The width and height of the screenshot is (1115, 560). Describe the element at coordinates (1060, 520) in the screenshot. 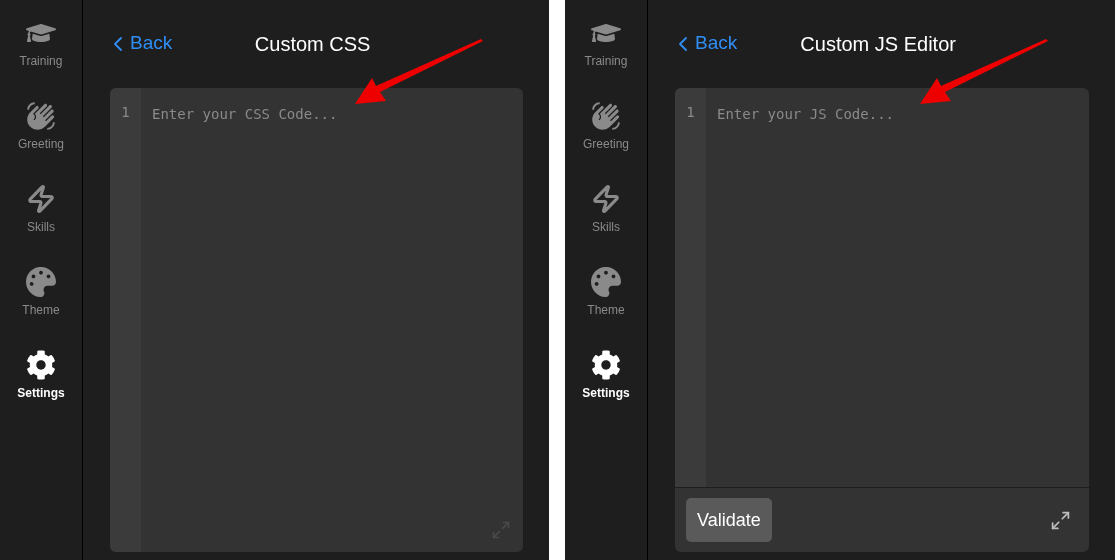

I see `expand-icon` at that location.